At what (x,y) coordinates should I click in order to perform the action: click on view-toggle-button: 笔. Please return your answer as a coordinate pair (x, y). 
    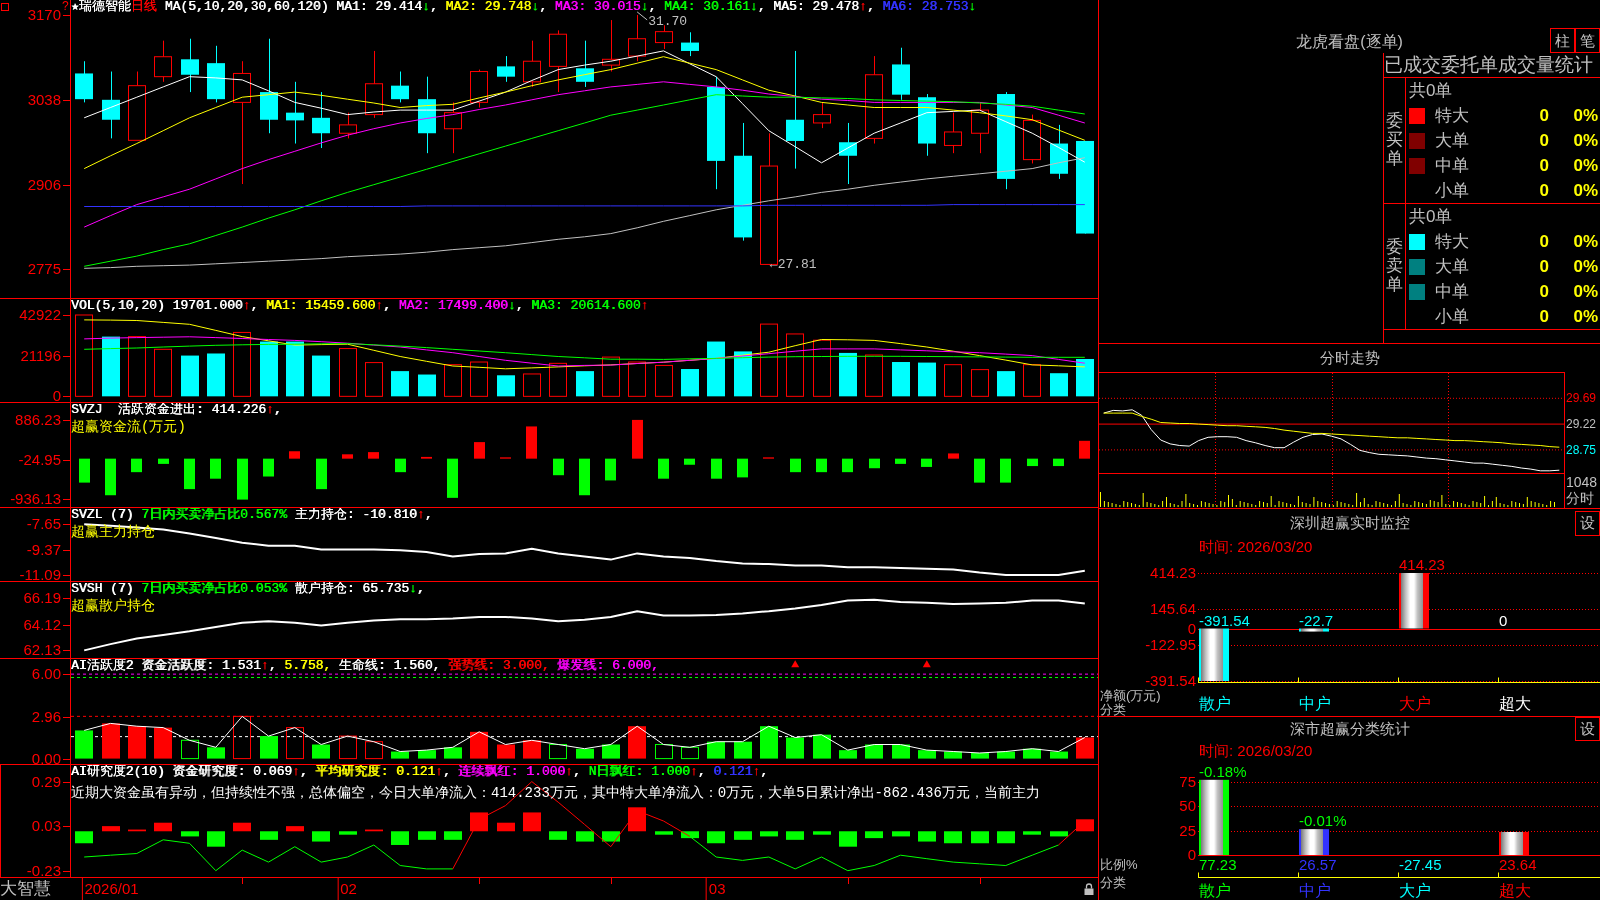
    Looking at the image, I should click on (1587, 40).